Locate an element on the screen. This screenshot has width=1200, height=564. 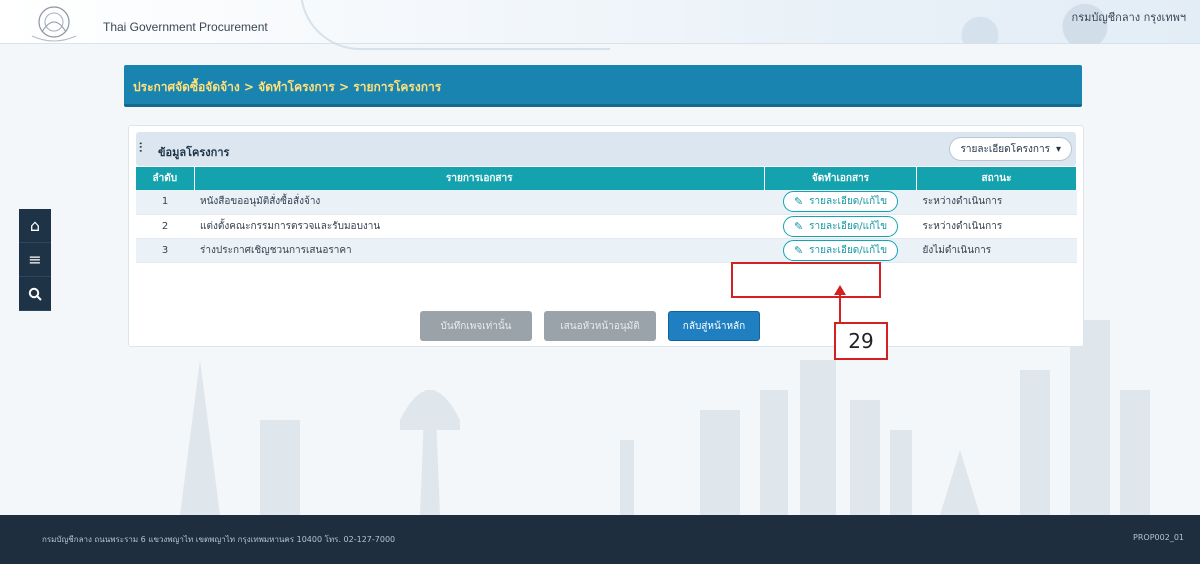
search-icon is located at coordinates (35, 294).